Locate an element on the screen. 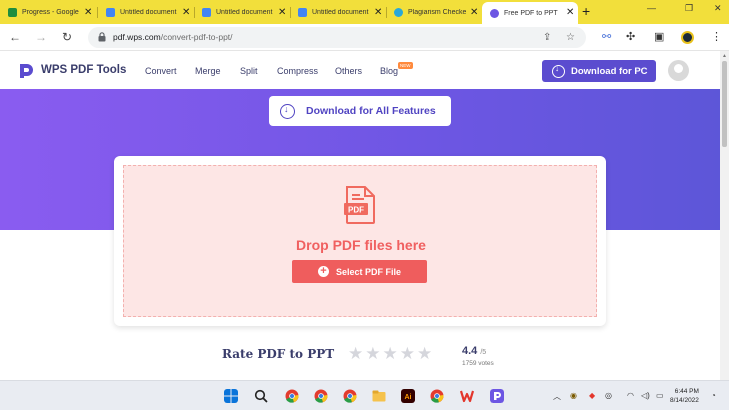 This screenshot has height=410, width=729. minimize-icon: — is located at coordinates (651, 8).